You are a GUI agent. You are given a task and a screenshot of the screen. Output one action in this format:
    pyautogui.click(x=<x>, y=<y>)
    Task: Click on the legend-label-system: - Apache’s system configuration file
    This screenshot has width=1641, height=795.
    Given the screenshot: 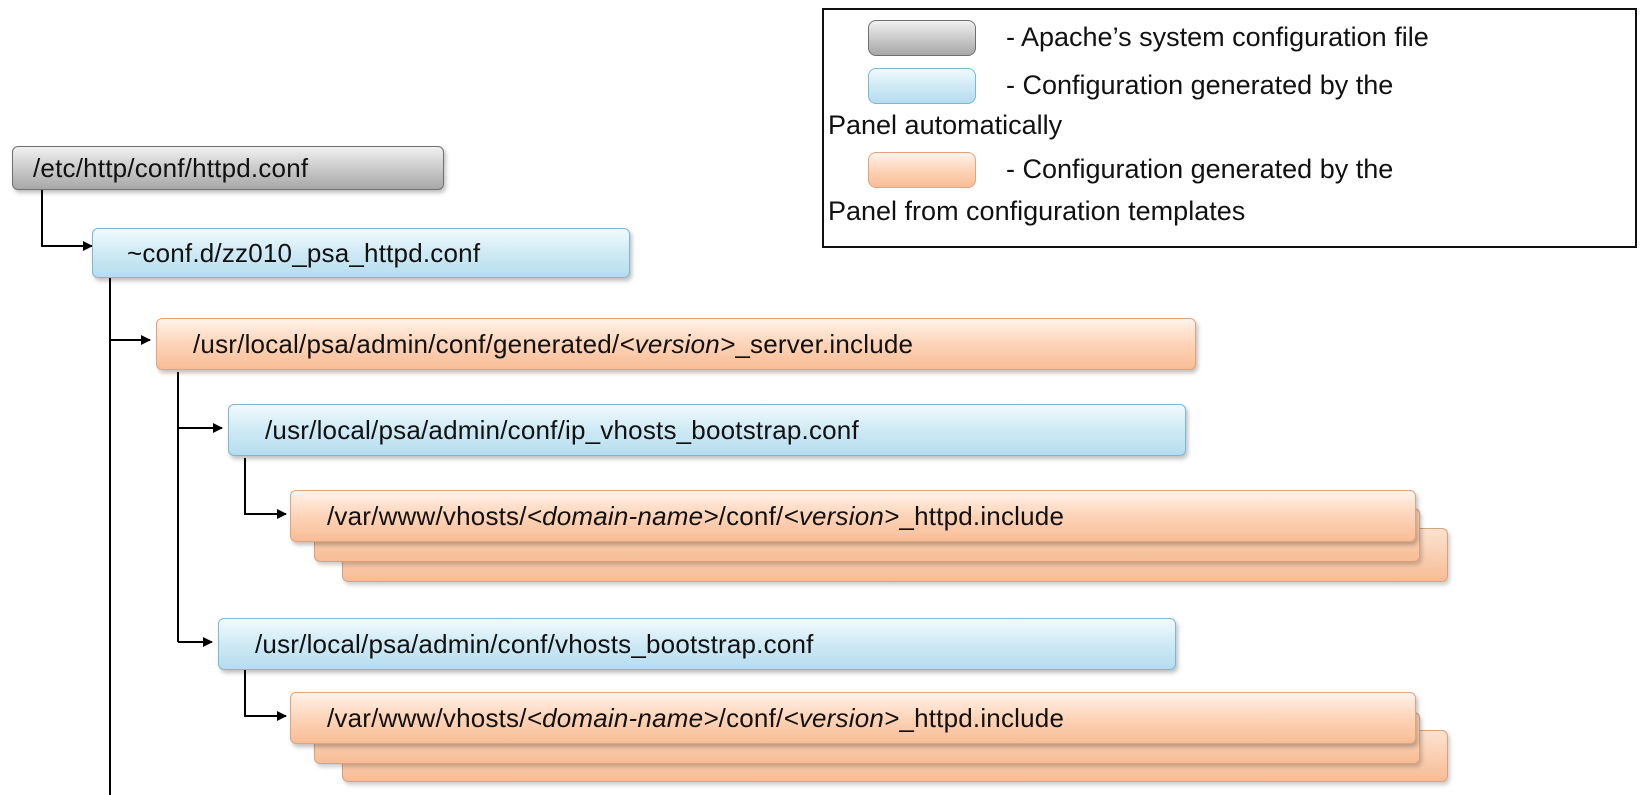 What is the action you would take?
    pyautogui.click(x=1217, y=37)
    